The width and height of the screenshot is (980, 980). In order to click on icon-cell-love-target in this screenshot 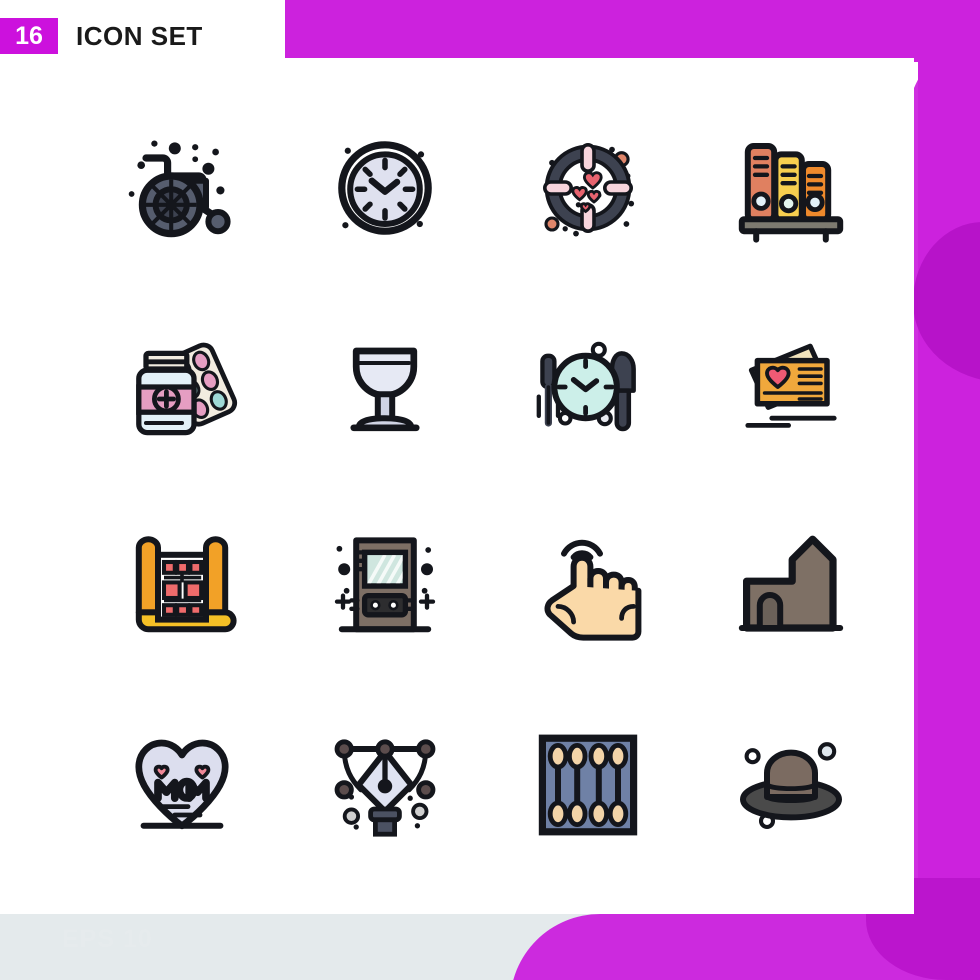, I will do `click(587, 187)`.